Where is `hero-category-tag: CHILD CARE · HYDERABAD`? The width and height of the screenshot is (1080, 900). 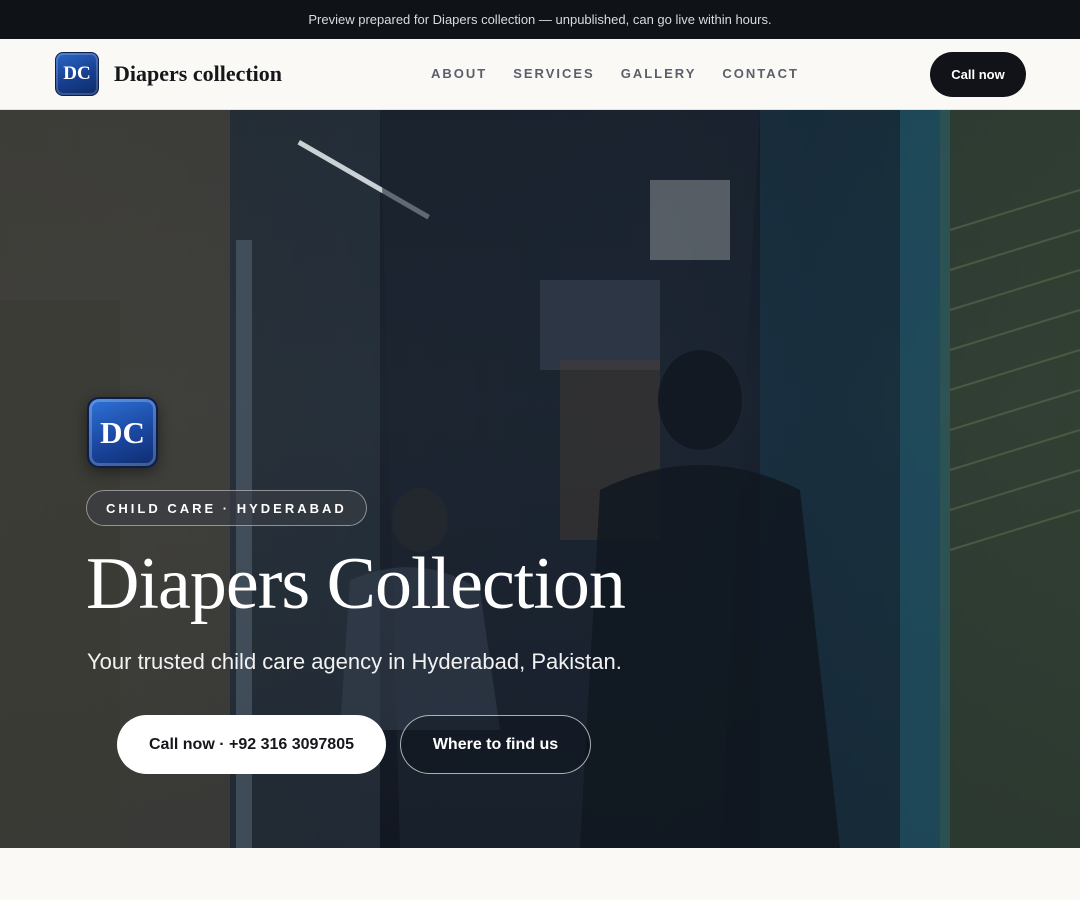 hero-category-tag: CHILD CARE · HYDERABAD is located at coordinates (226, 508).